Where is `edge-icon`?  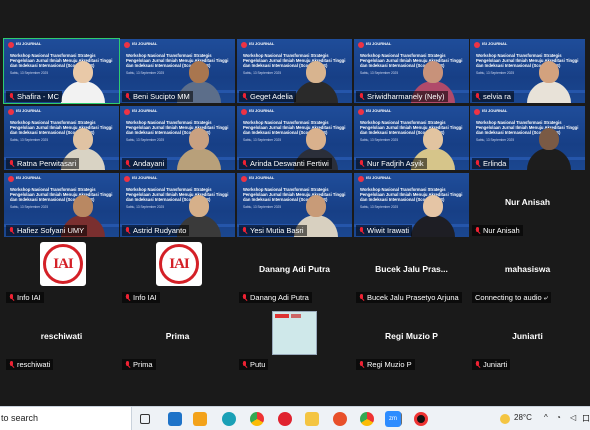 edge-icon is located at coordinates (229, 419).